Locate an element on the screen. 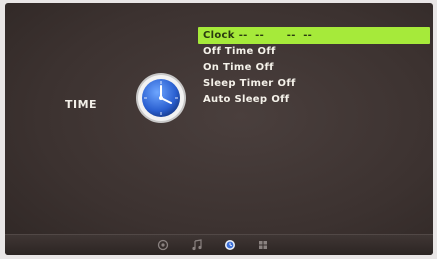 Image resolution: width=437 pixels, height=259 pixels. section-title: TIME is located at coordinates (81, 104).